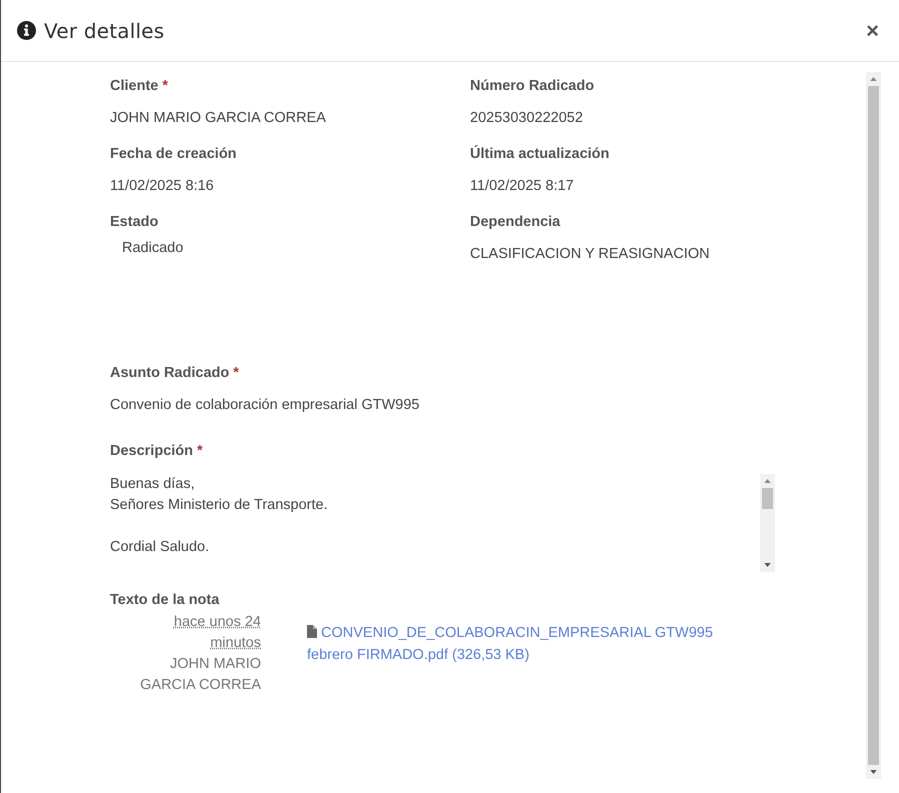 The width and height of the screenshot is (899, 793). Describe the element at coordinates (140, 86) in the screenshot. I see `field-label: Cliente *` at that location.